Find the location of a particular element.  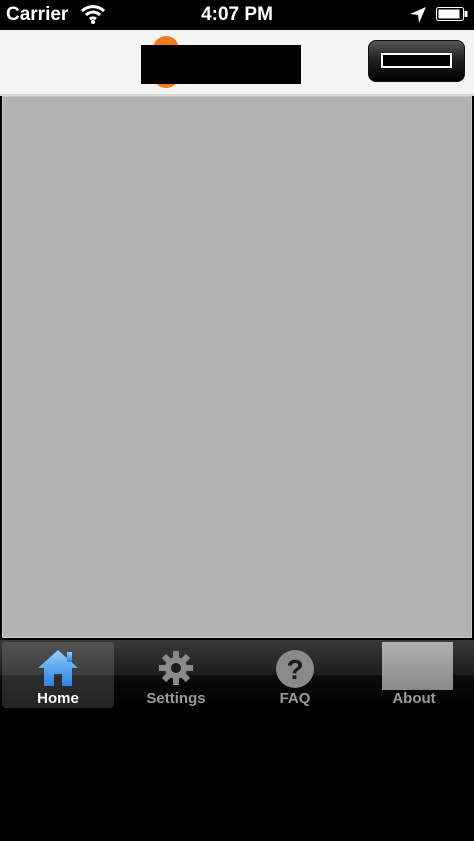

tab-faq: ? FAQ is located at coordinates (295, 675).